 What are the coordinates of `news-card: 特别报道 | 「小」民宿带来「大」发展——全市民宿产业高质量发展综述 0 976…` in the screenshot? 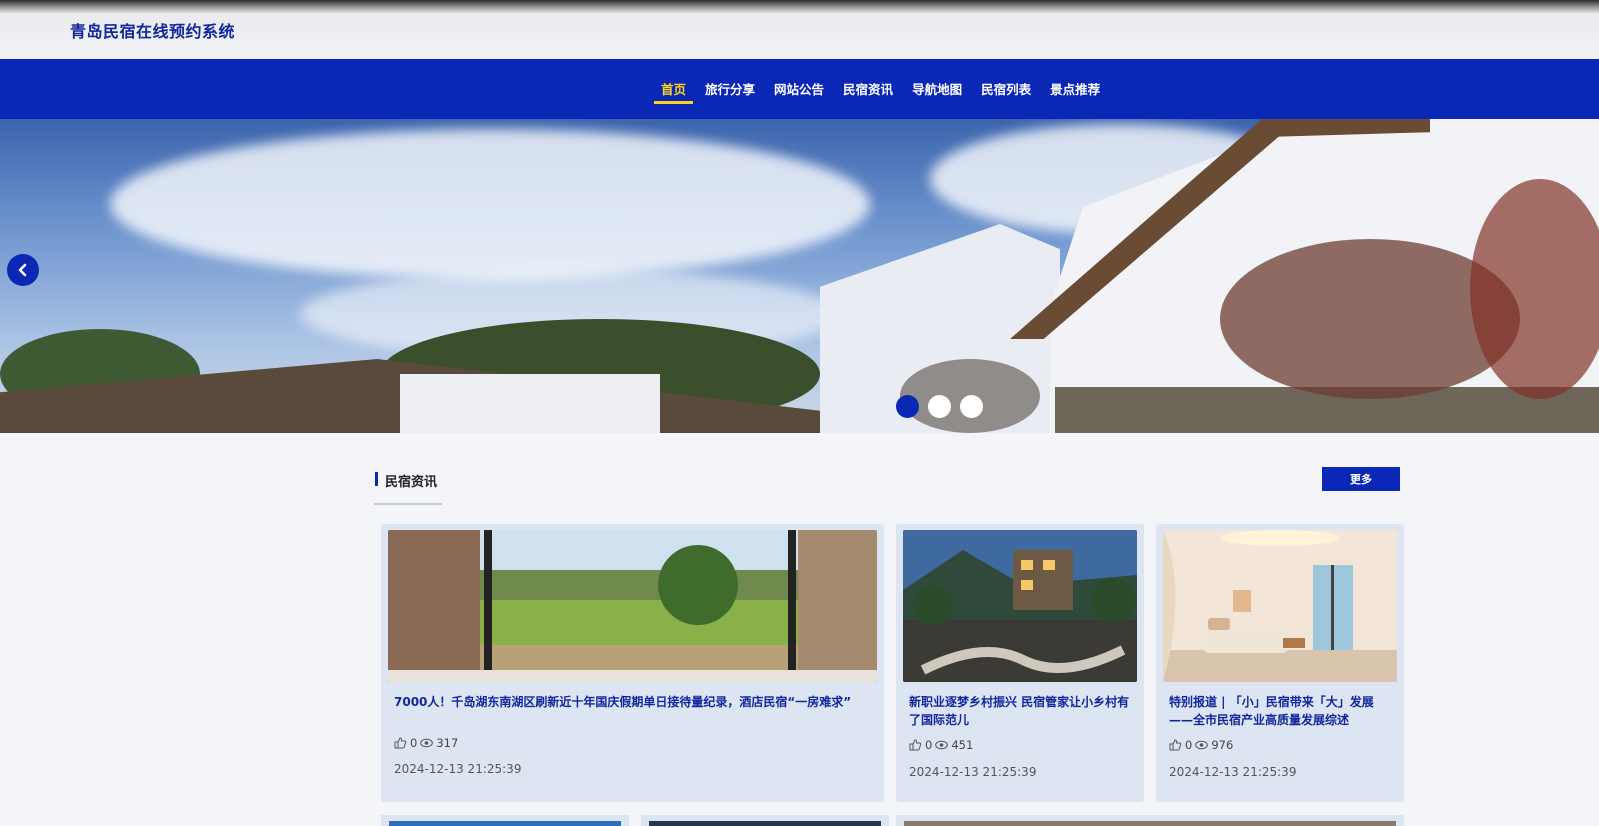 It's located at (1280, 663).